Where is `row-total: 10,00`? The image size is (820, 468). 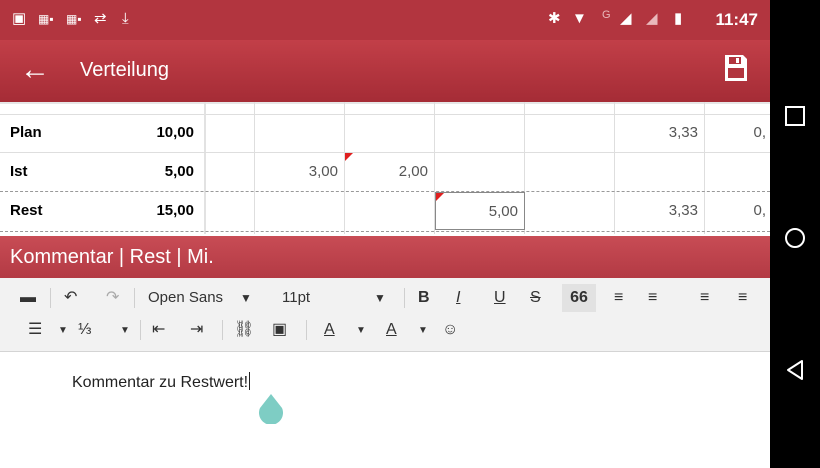
row-total: 10,00 is located at coordinates (175, 132).